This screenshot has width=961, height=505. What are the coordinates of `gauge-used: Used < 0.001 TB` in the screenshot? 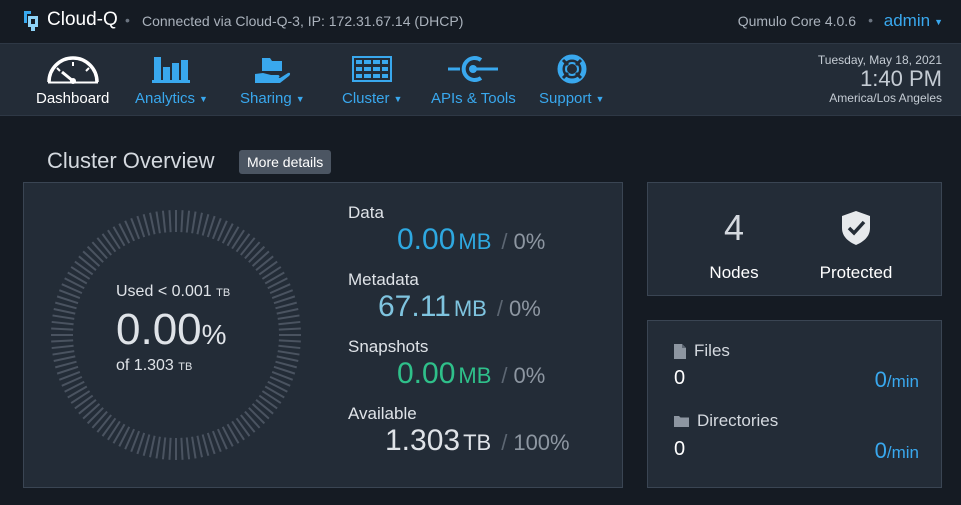 It's located at (173, 292).